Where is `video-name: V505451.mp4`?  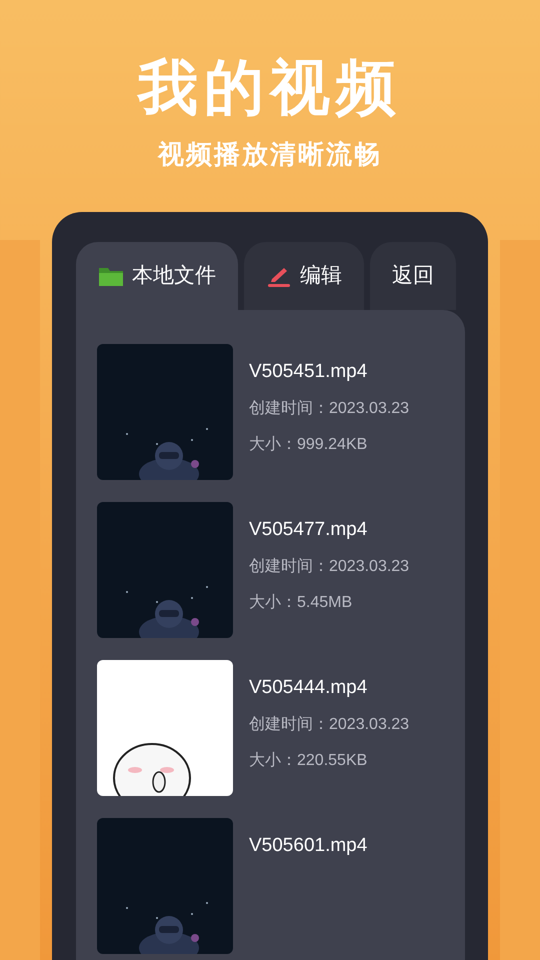
video-name: V505451.mp4 is located at coordinates (329, 372).